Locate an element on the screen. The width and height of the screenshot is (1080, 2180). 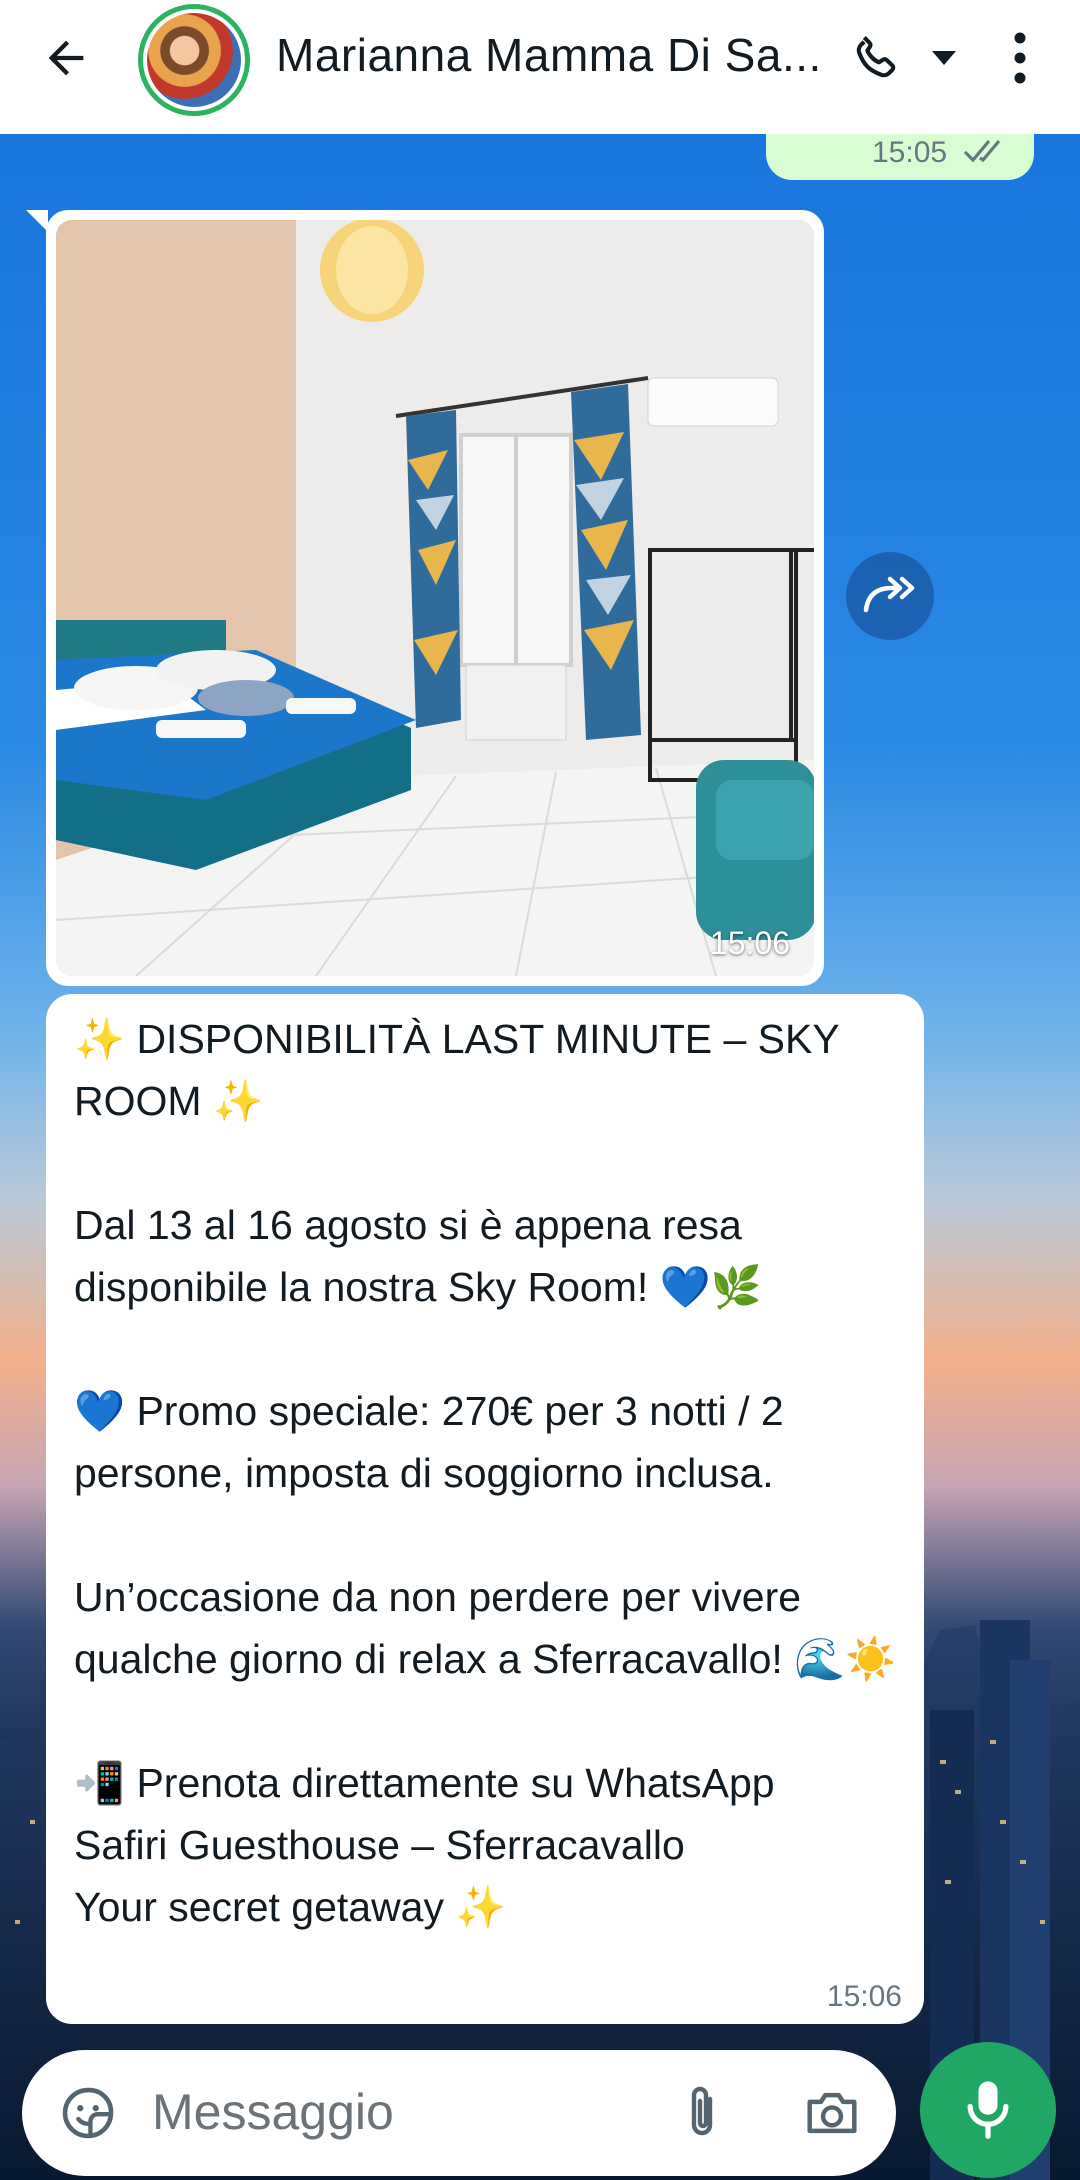
sticker-button is located at coordinates (88, 2113).